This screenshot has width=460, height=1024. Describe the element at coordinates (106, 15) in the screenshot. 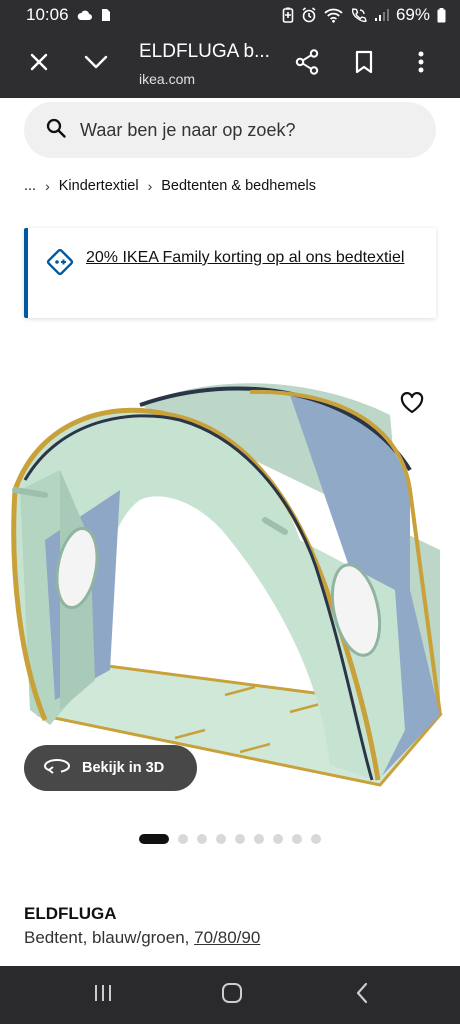

I see `sim-card-icon` at that location.